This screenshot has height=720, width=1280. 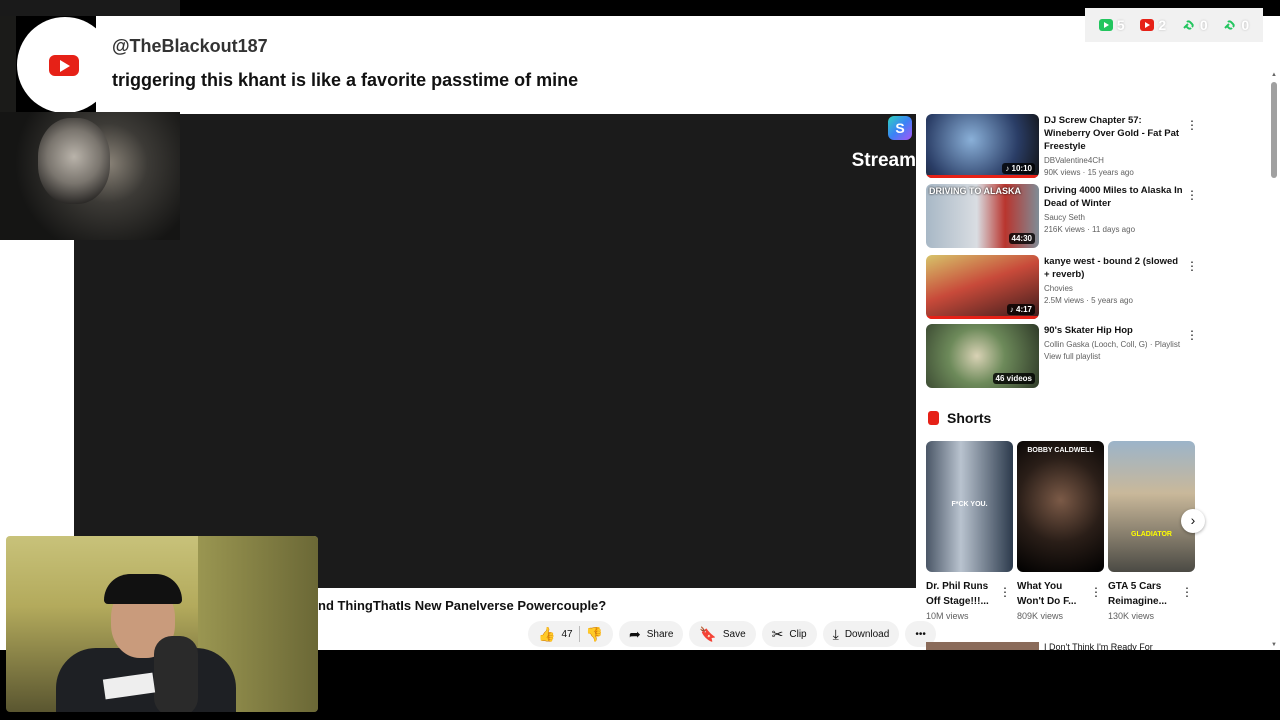 I want to click on rec-thumbnail: ♪ 10:10, so click(x=982, y=146).